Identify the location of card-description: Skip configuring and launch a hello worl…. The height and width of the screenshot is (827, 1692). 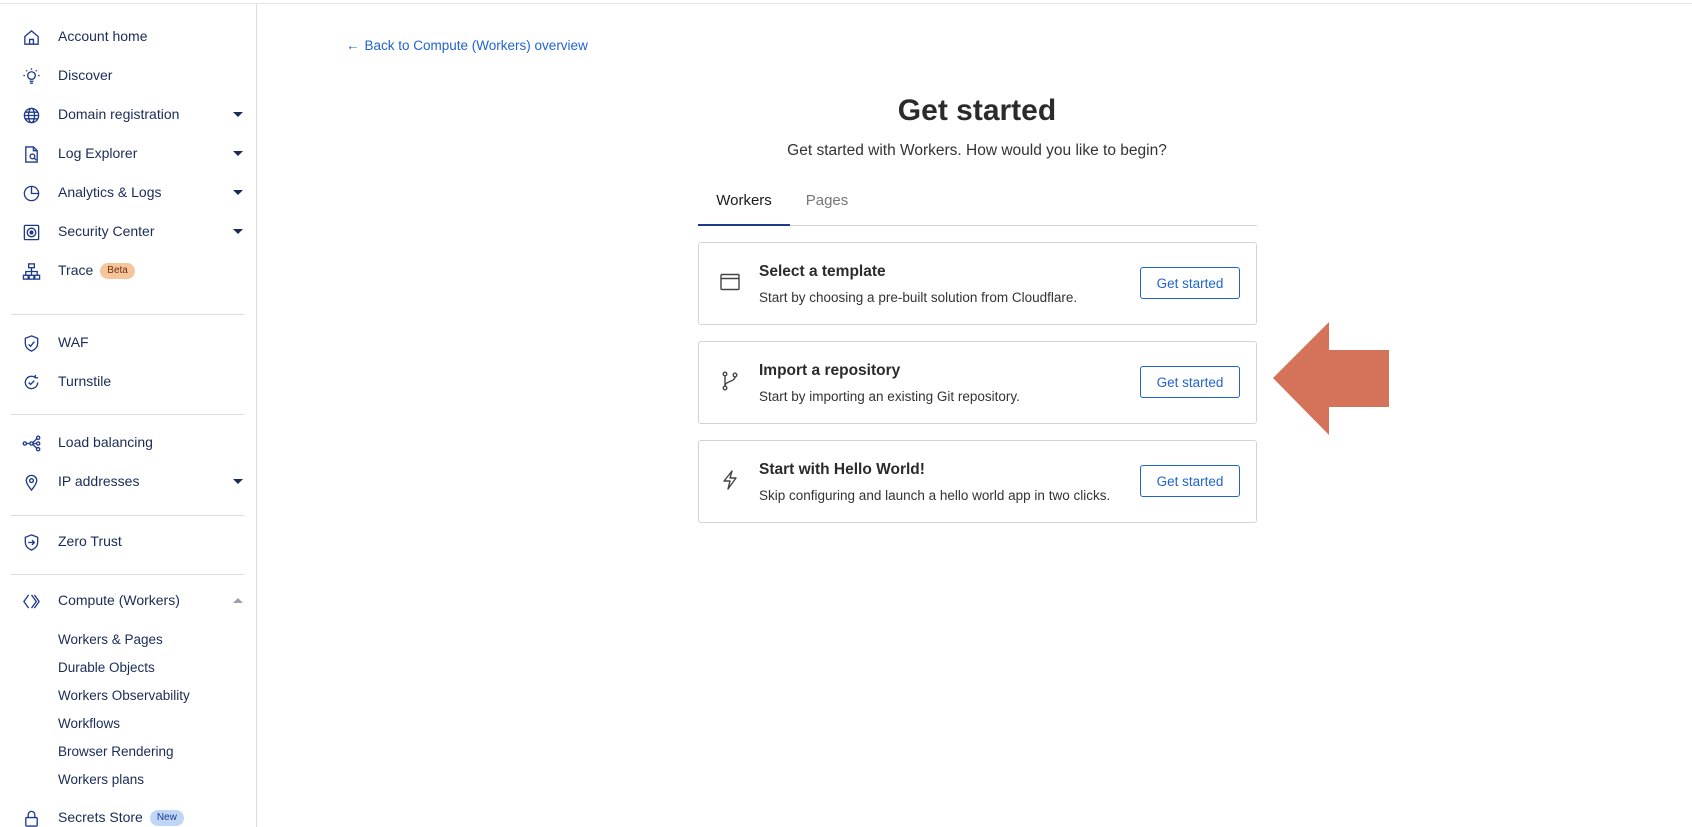
(935, 495).